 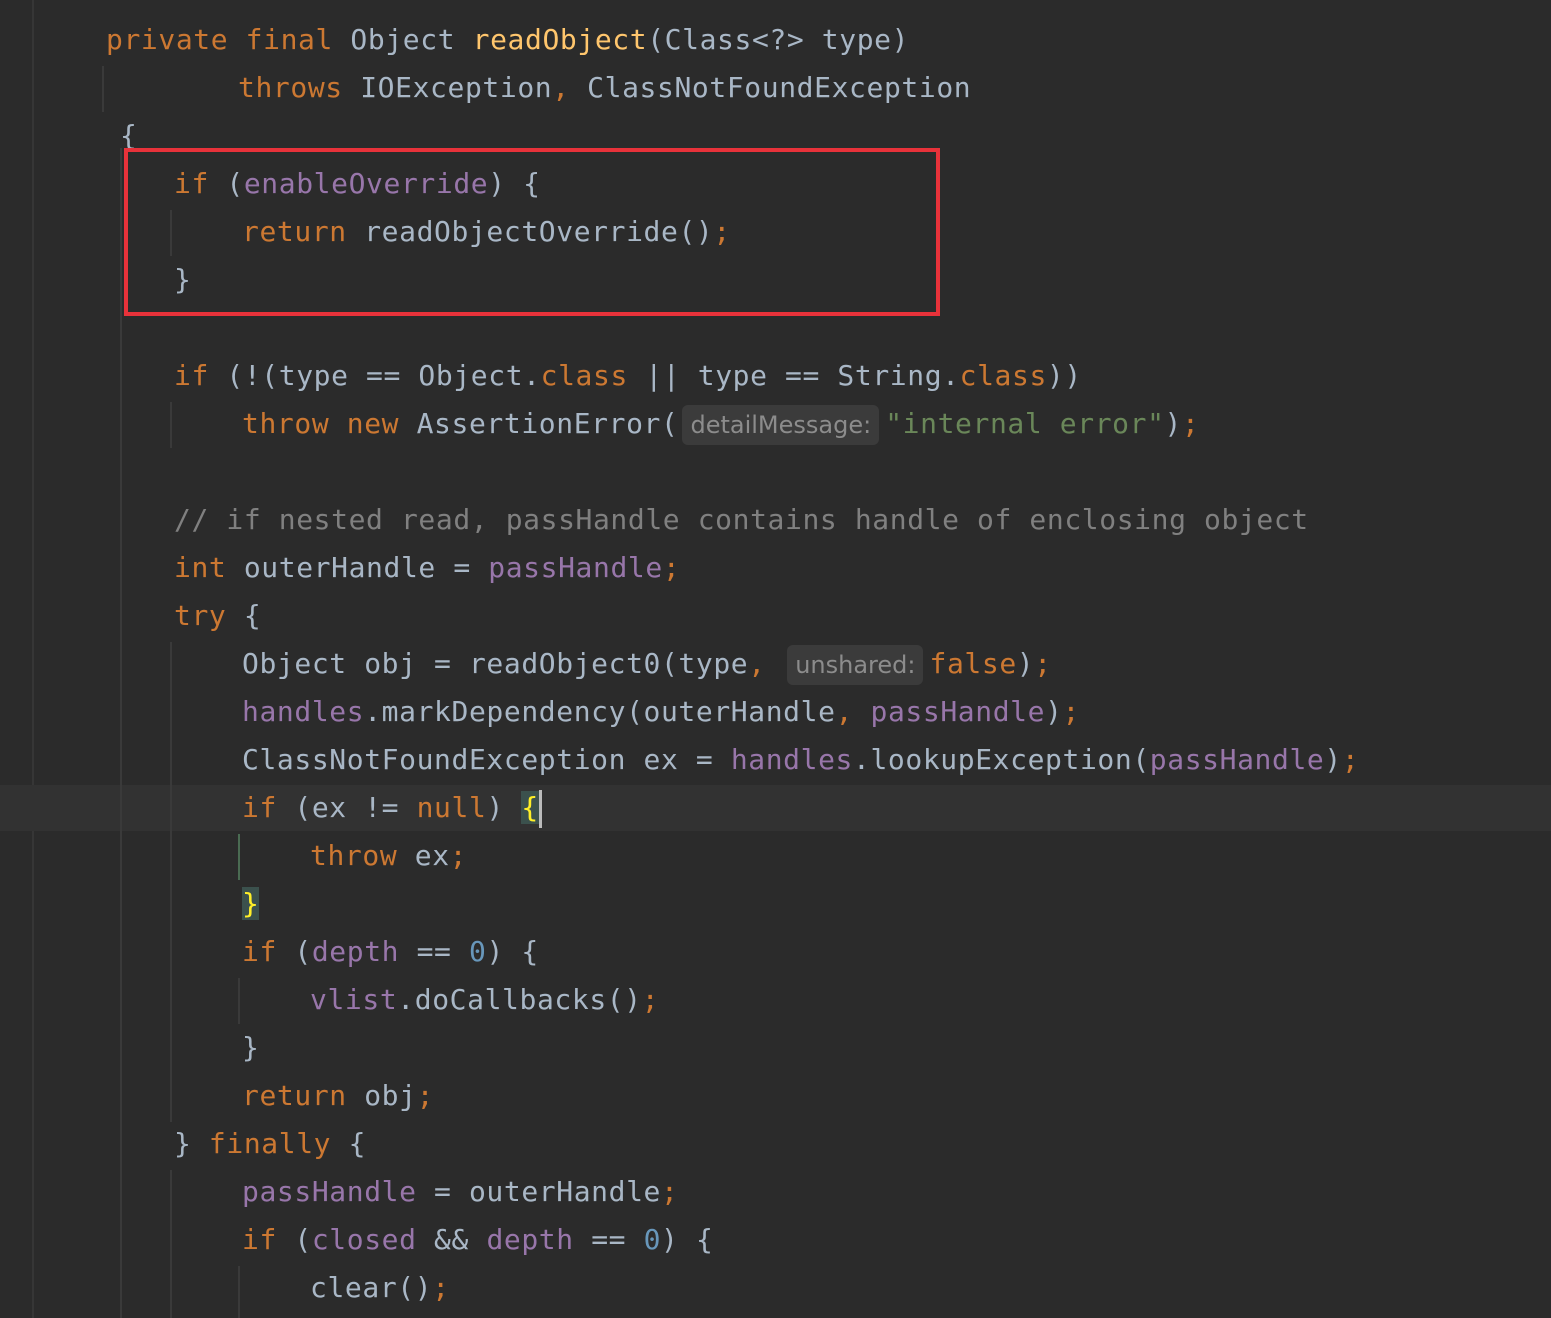 I want to click on field-token: closed, so click(x=364, y=1239).